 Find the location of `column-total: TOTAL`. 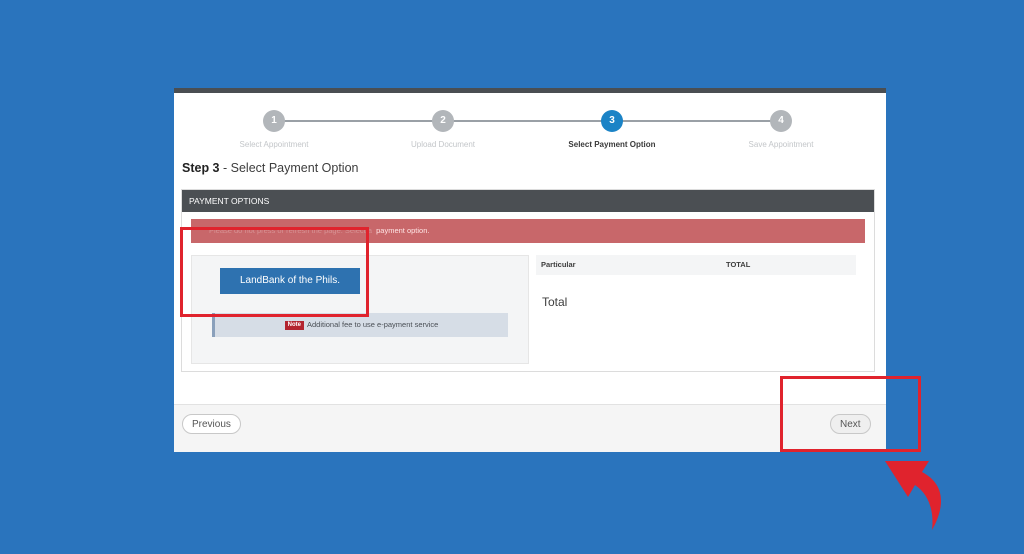

column-total: TOTAL is located at coordinates (738, 264).